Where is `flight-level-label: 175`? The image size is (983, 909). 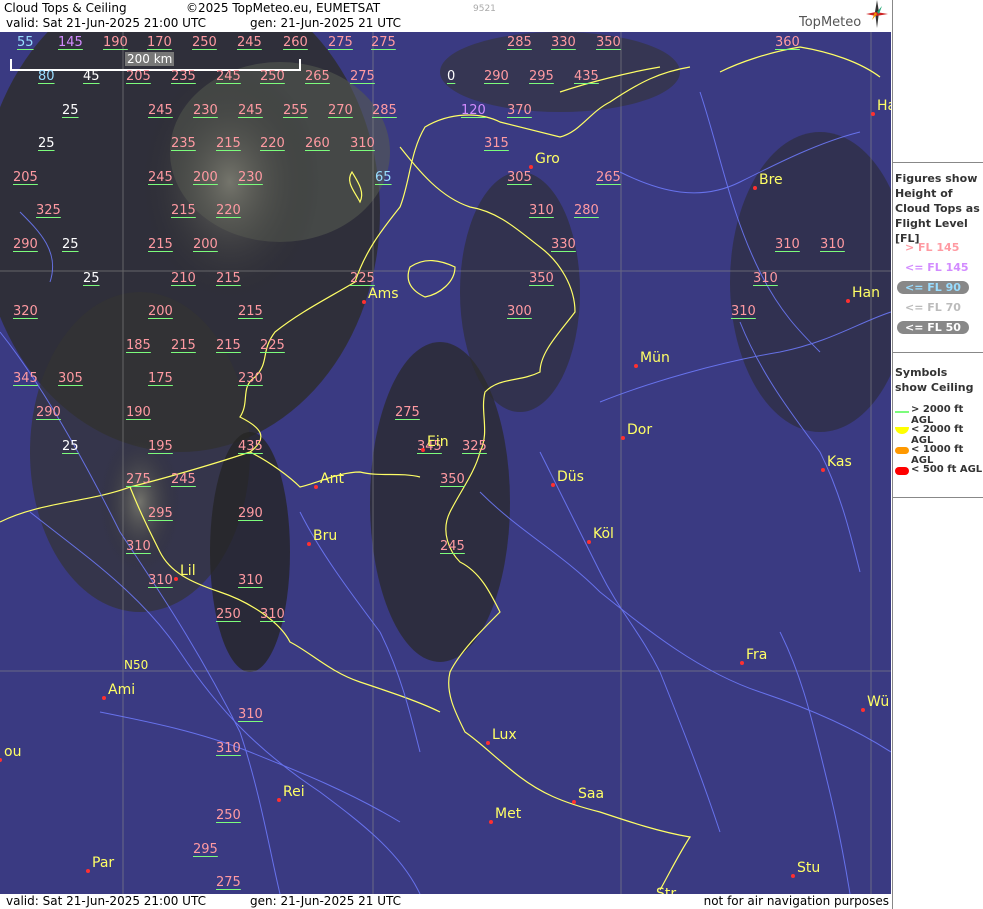 flight-level-label: 175 is located at coordinates (160, 378).